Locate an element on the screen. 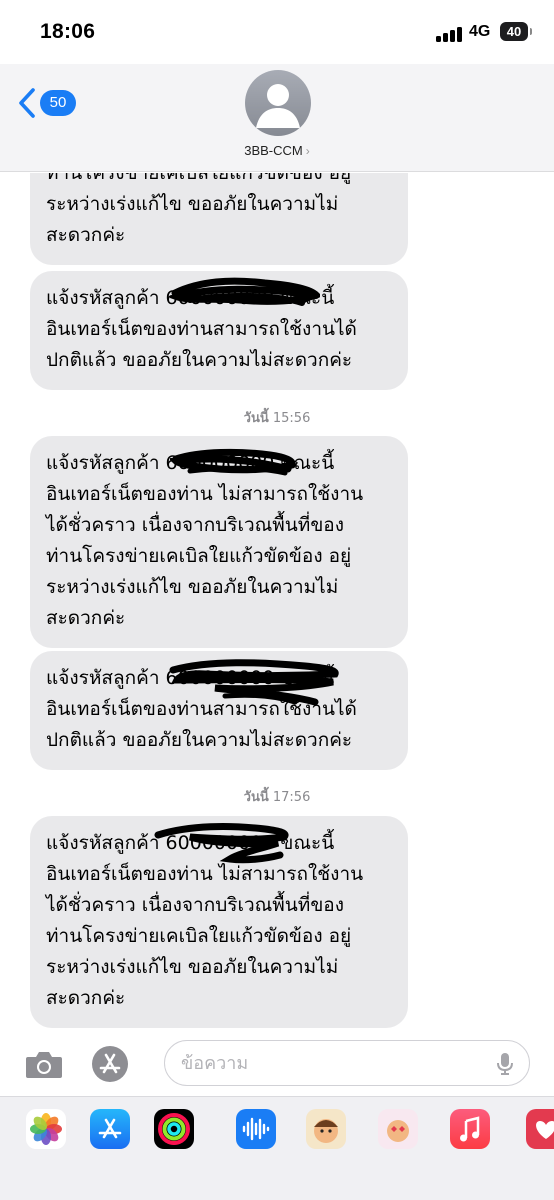 The width and height of the screenshot is (554, 1200). app-store-button is located at coordinates (110, 1064).